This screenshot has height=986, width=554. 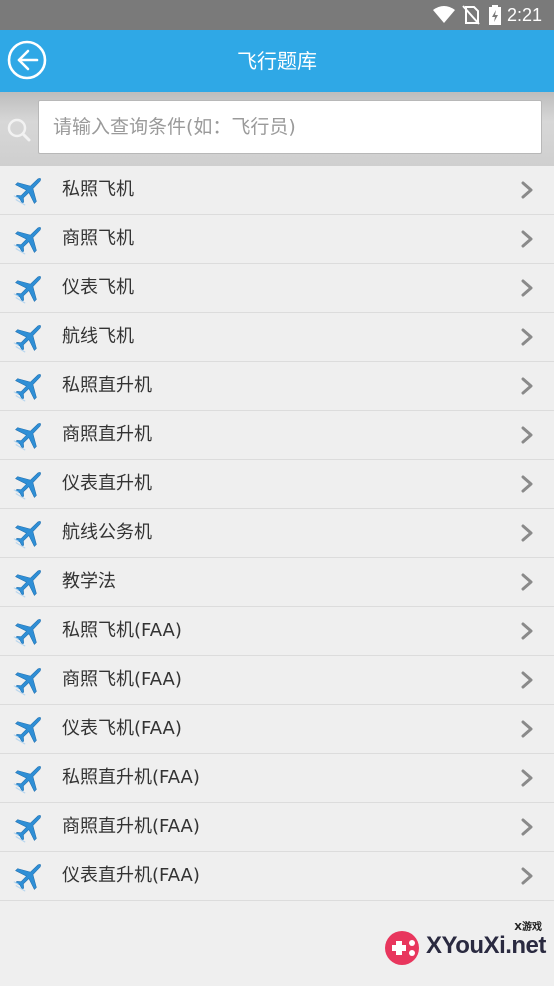 What do you see at coordinates (131, 826) in the screenshot?
I see `list-item-label: 商照直升机(FAA)` at bounding box center [131, 826].